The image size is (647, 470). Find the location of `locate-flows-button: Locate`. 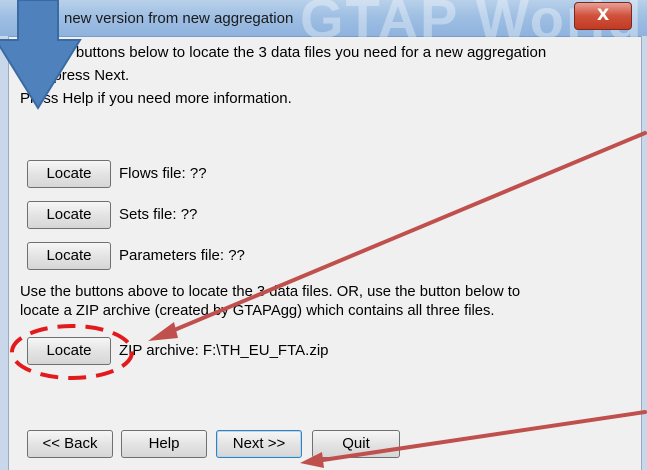

locate-flows-button: Locate is located at coordinates (69, 174).